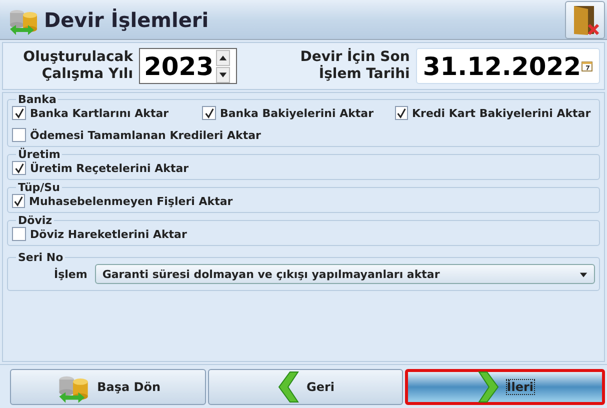 The image size is (607, 408). I want to click on year-label: Oluşturulacak Çalışma Yılı, so click(78, 66).